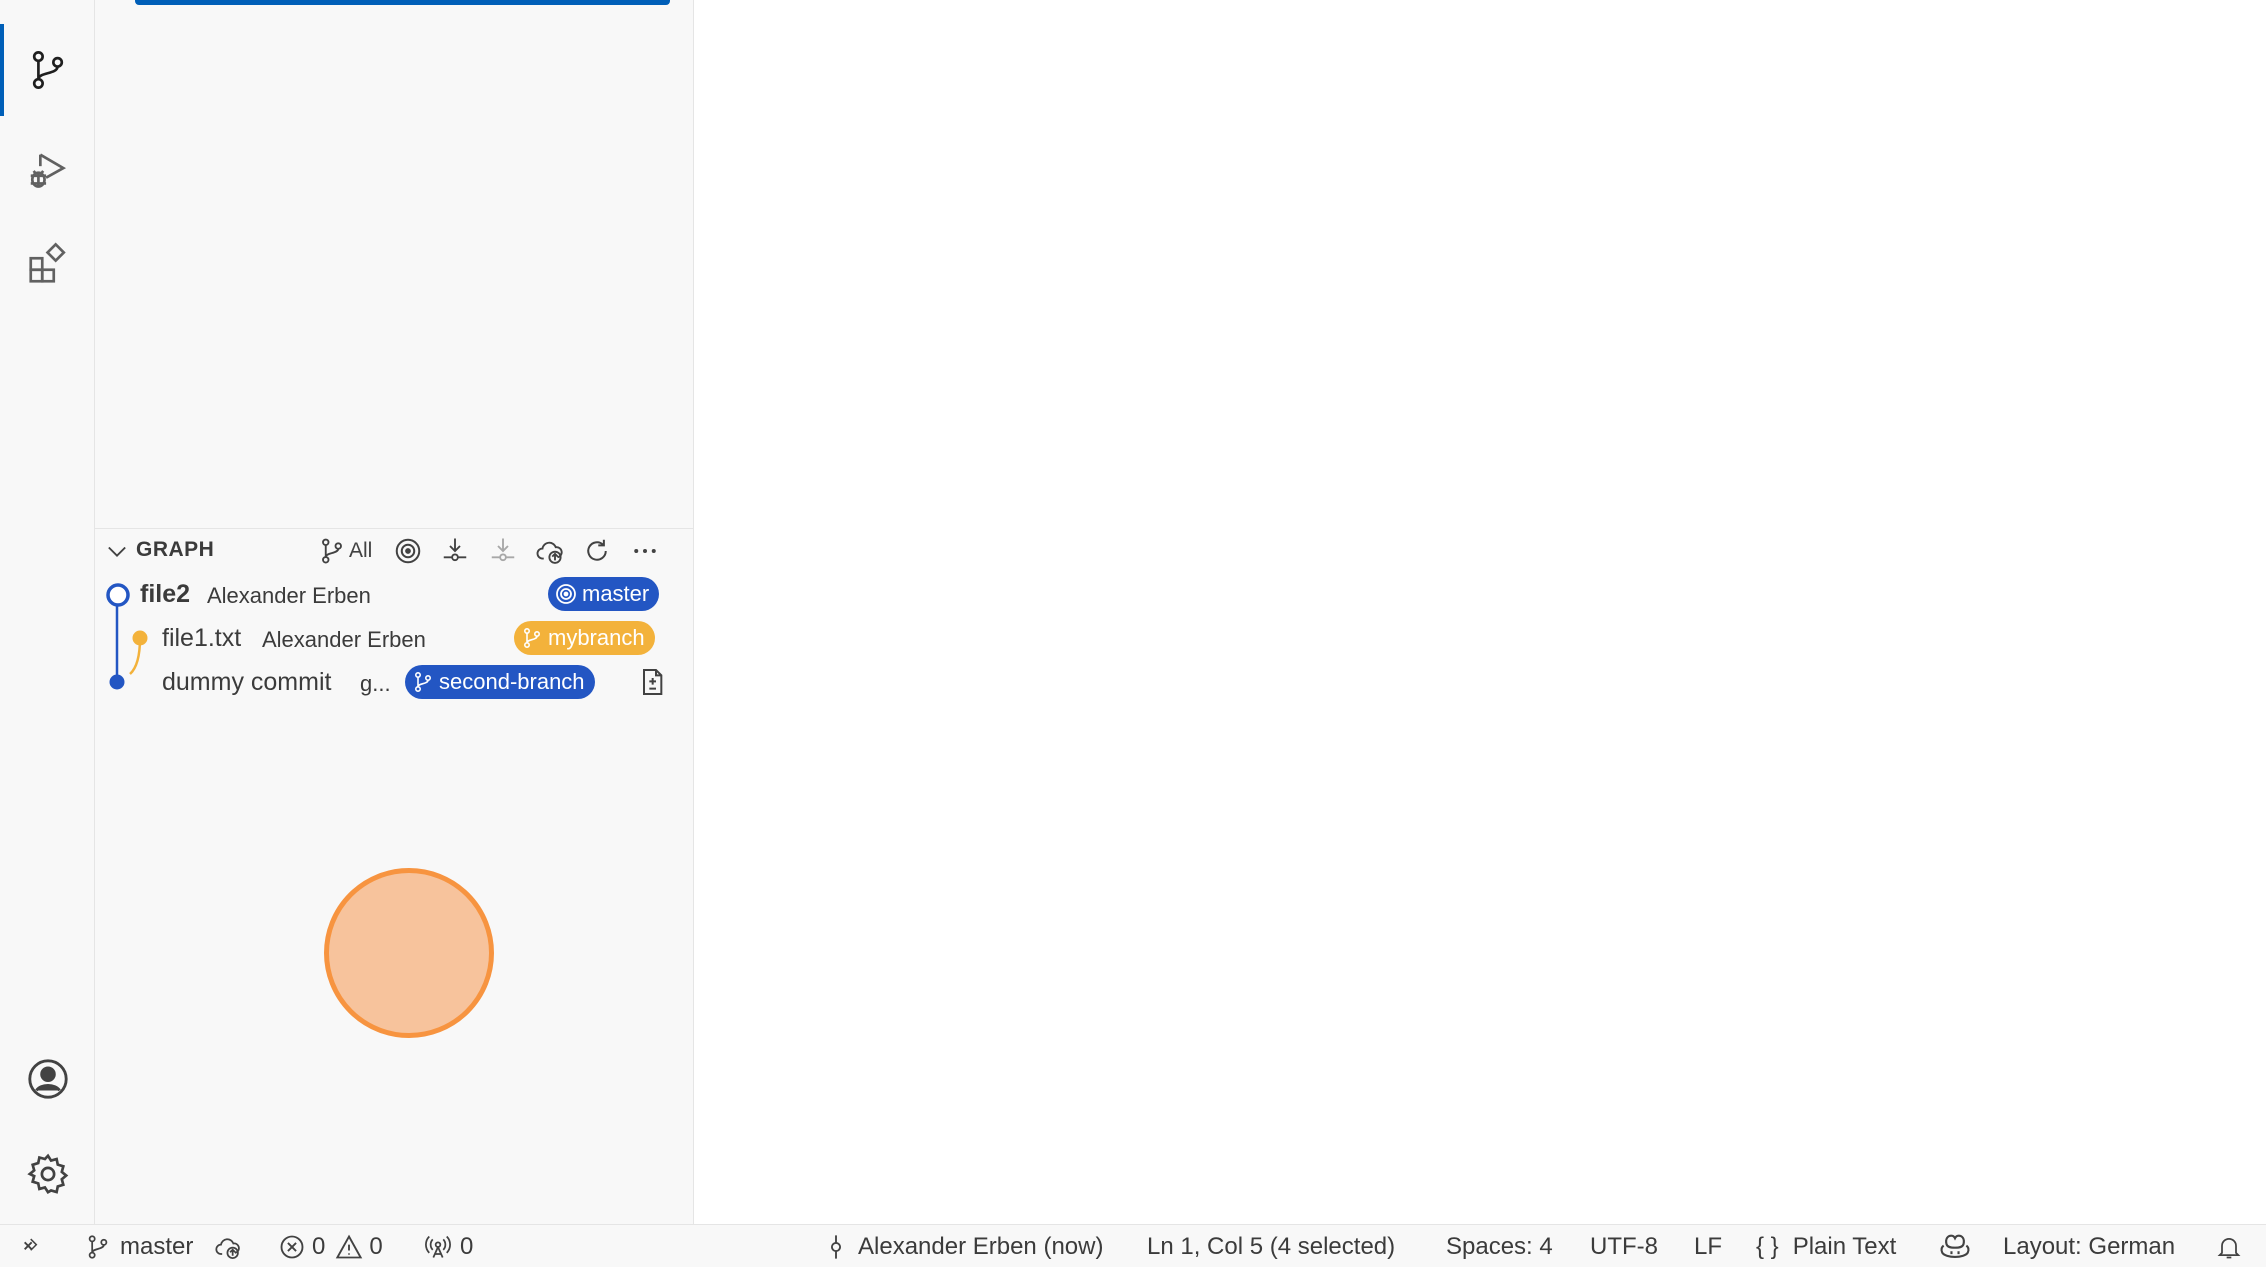 This screenshot has width=2266, height=1268. What do you see at coordinates (376, 1246) in the screenshot?
I see `warning-count: 0` at bounding box center [376, 1246].